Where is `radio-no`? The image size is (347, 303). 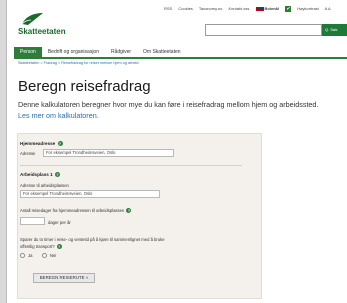
radio-no is located at coordinates (44, 255).